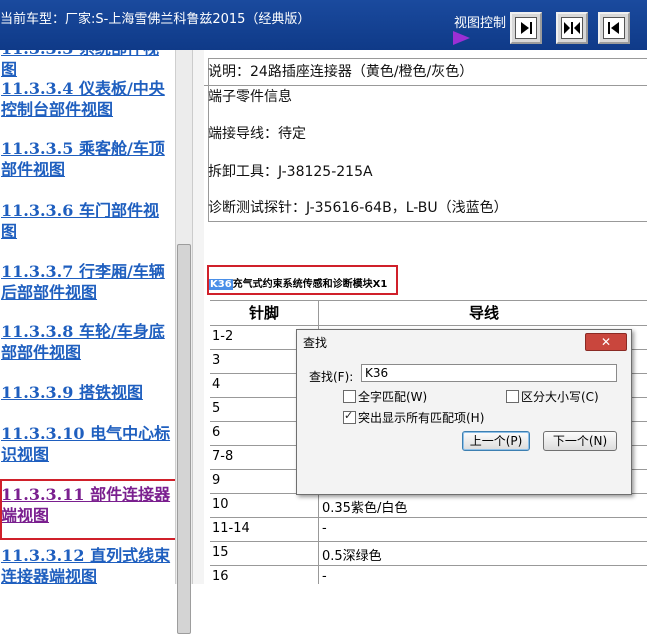  I want to click on highlight-box-sidebar, so click(94, 509).